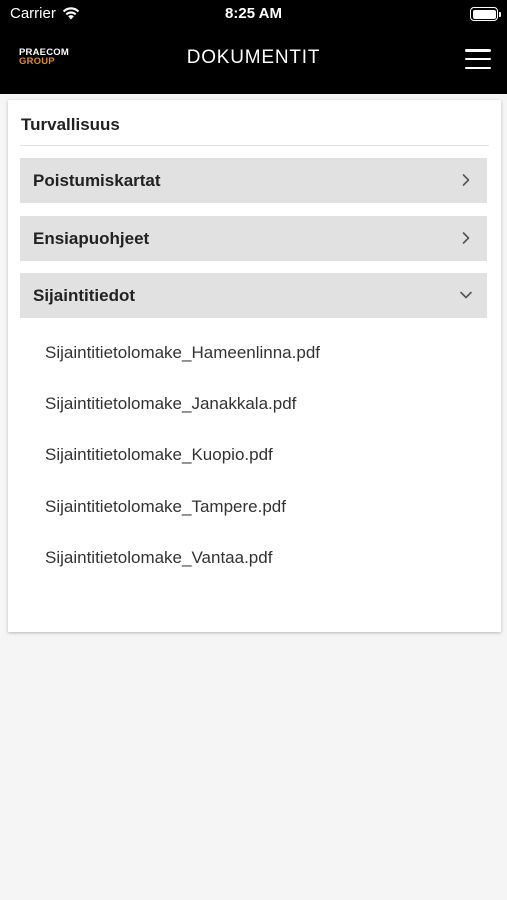 The image size is (507, 900). What do you see at coordinates (466, 295) in the screenshot?
I see `chevron-down-icon` at bounding box center [466, 295].